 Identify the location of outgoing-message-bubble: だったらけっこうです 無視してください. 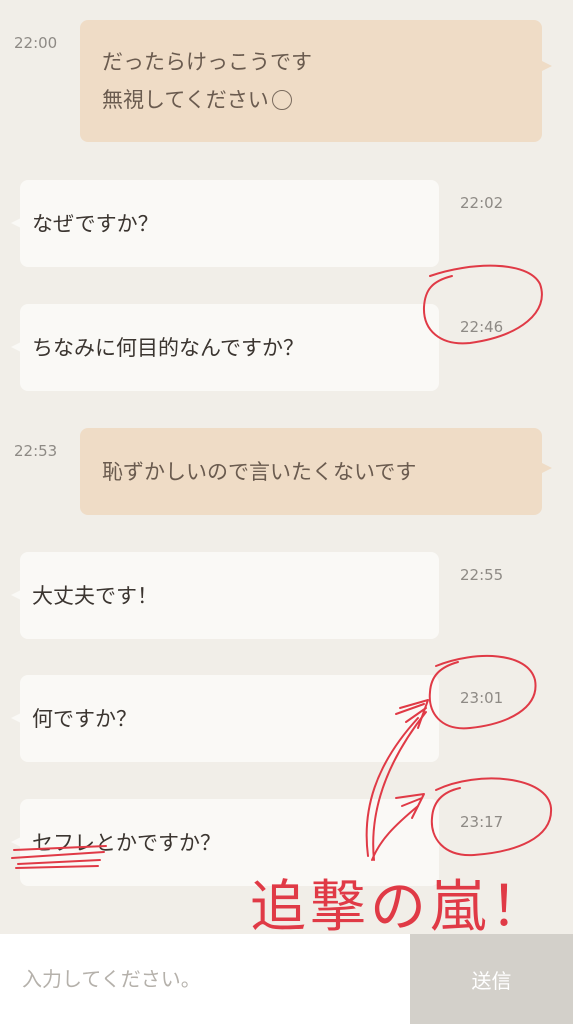
(316, 81).